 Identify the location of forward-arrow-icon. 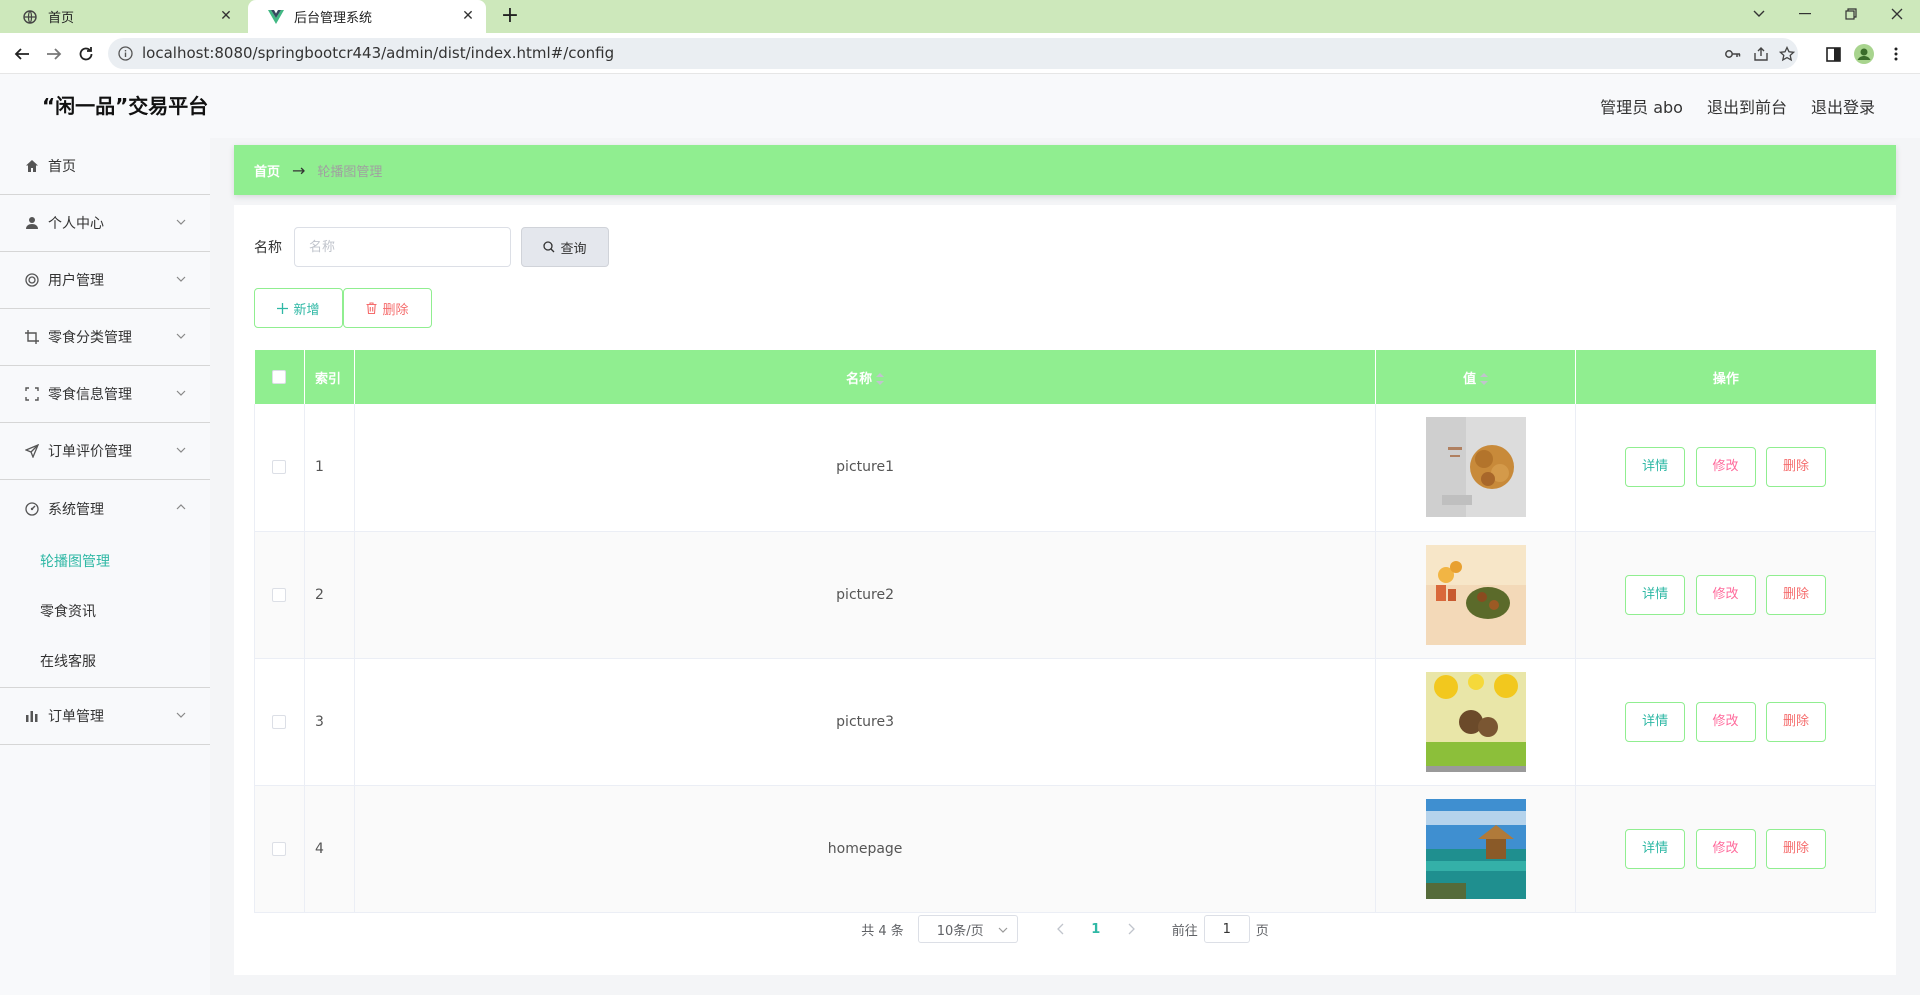
(54, 54).